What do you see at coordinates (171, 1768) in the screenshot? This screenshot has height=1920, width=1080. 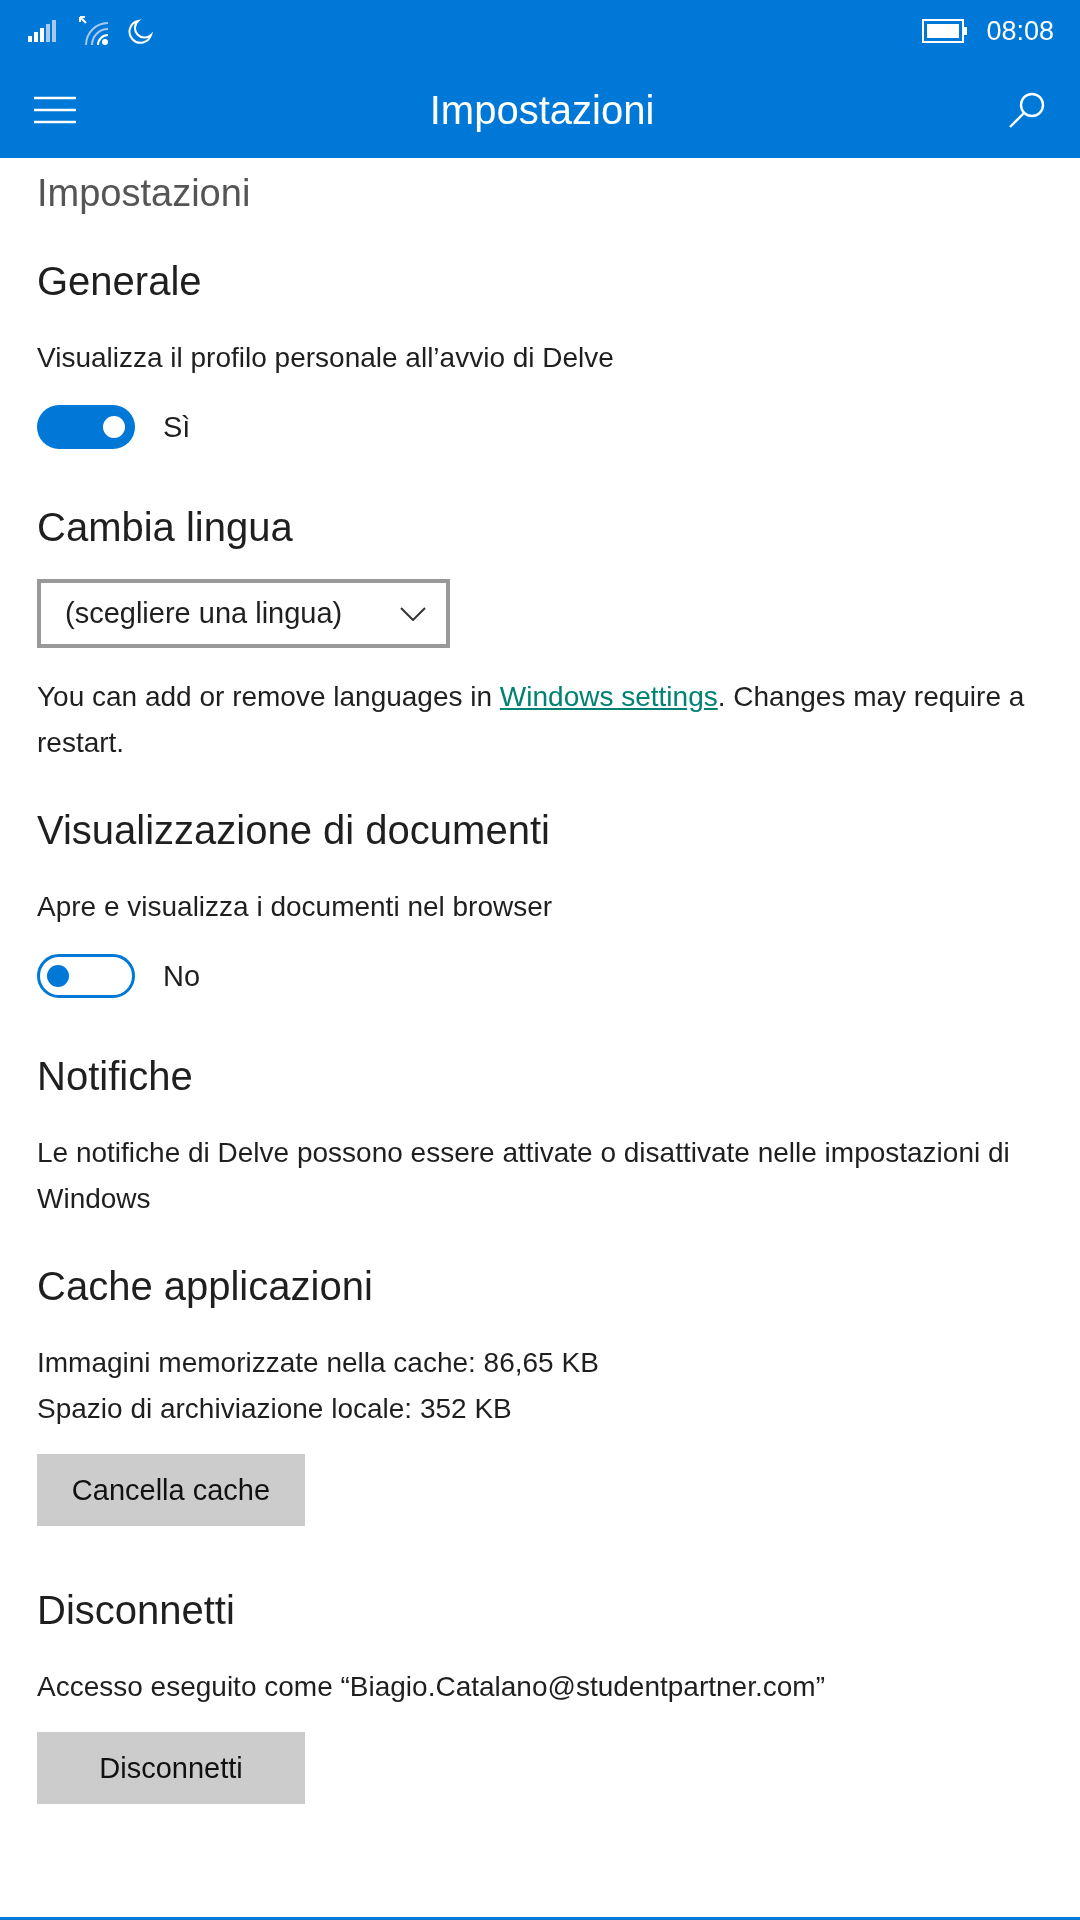 I see `action-button: Disconnetti` at bounding box center [171, 1768].